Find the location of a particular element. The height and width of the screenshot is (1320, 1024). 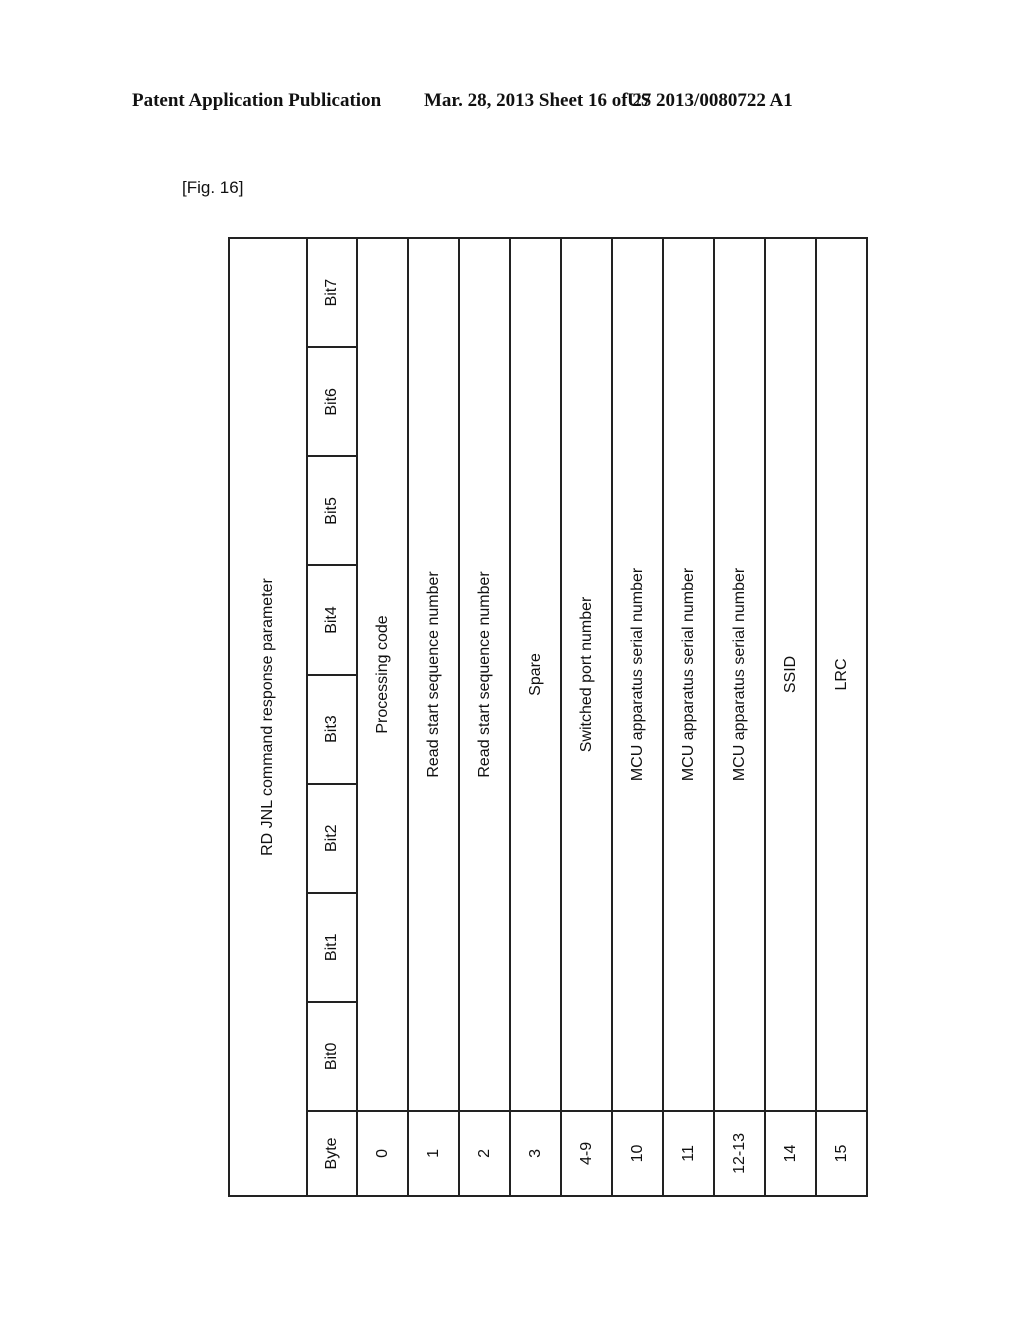

date-sheet-label: Mar. 28, 2013 Sheet 16 of 27 is located at coordinates (538, 100).